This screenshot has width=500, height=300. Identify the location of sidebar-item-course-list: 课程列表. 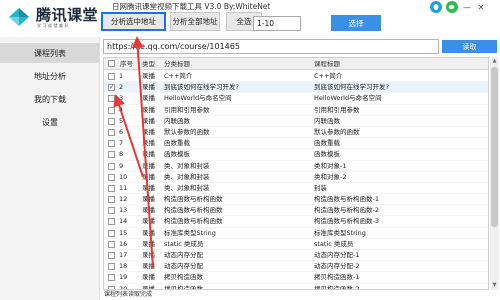
(50, 53).